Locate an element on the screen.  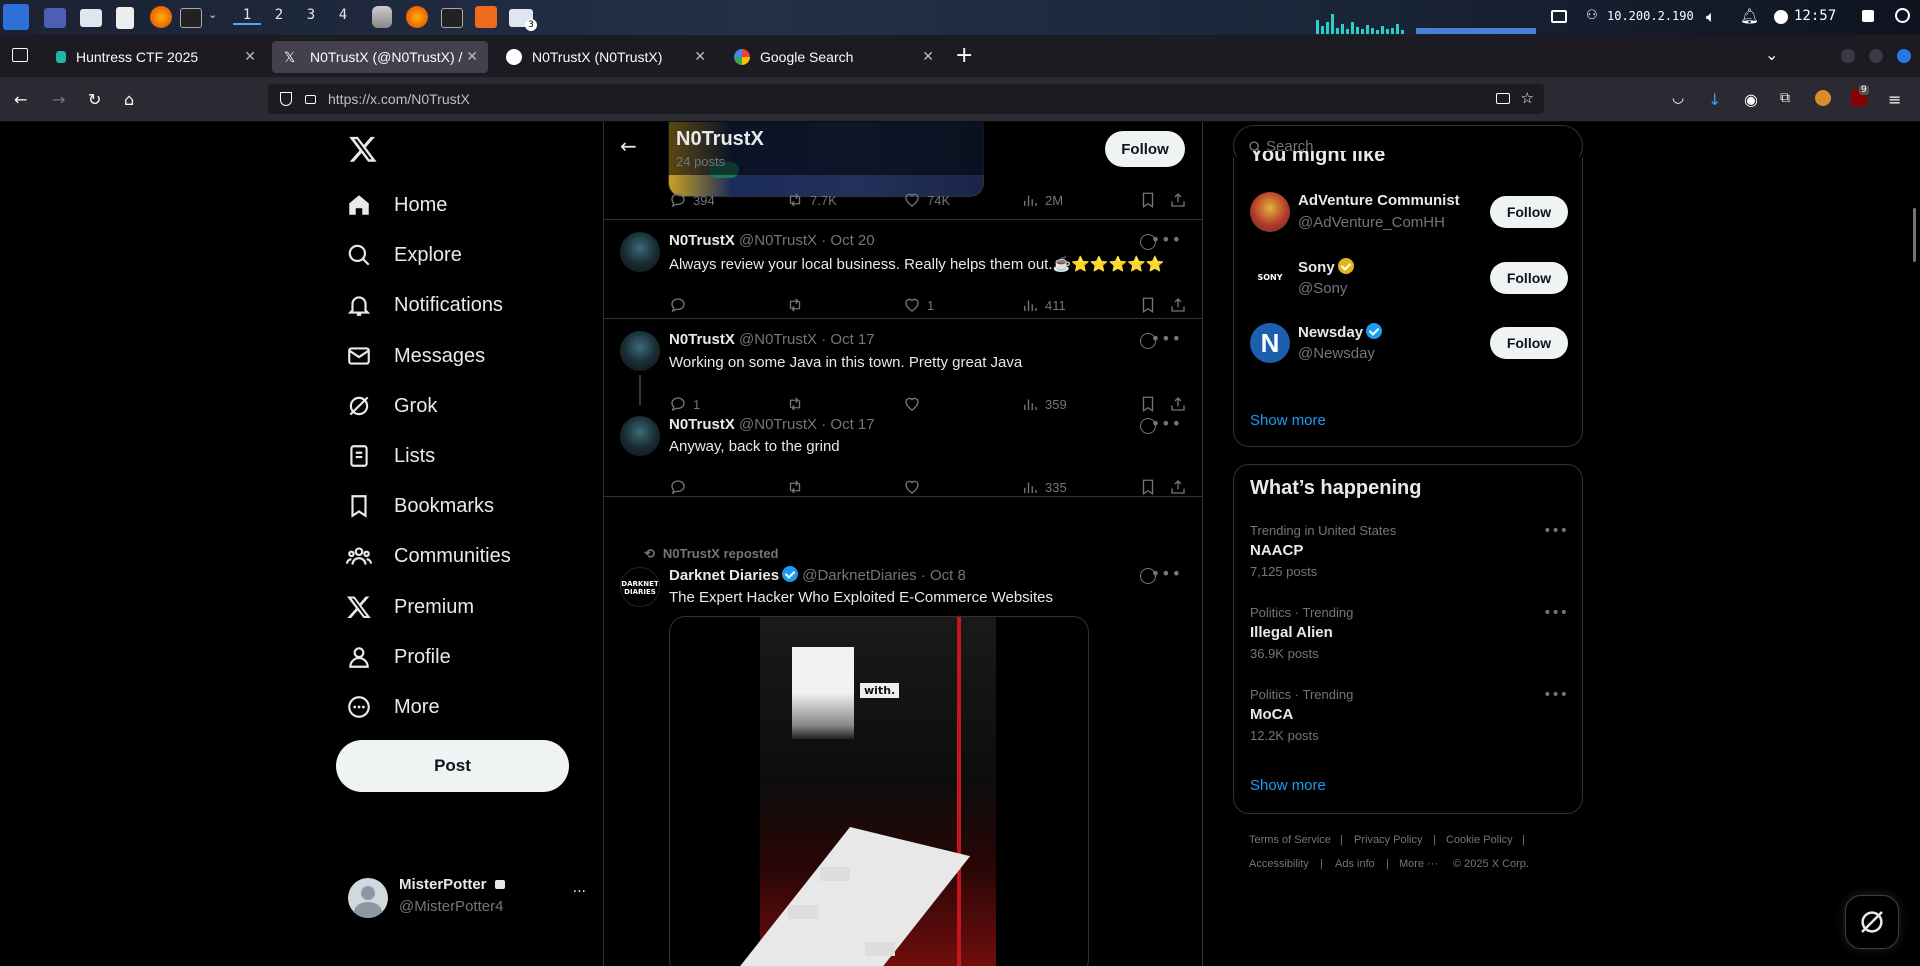
views-button: 411 is located at coordinates (1043, 305).